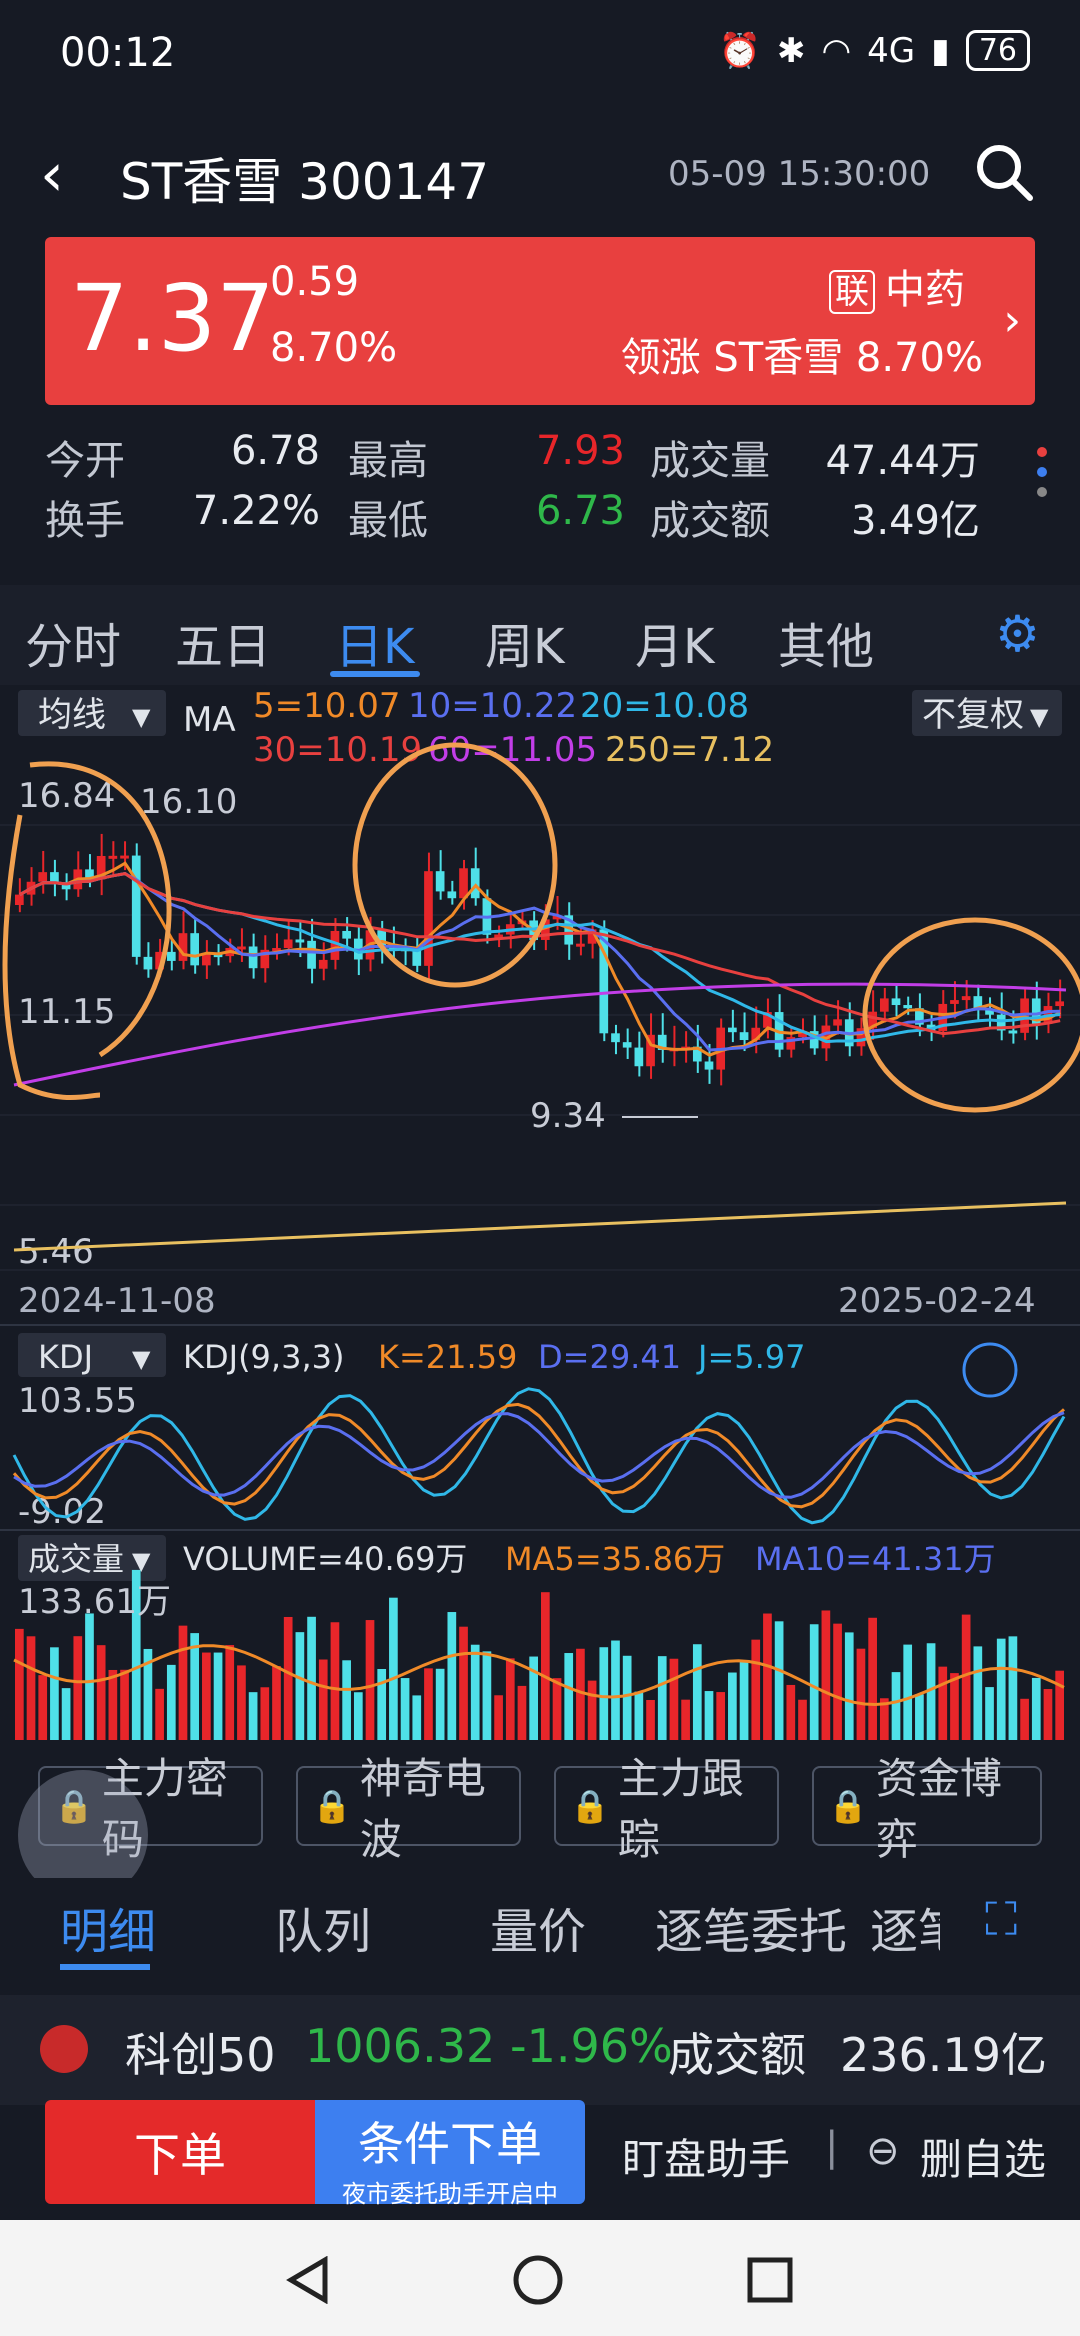 The width and height of the screenshot is (1080, 2336). I want to click on tab-weekly-k: 周K, so click(524, 642).